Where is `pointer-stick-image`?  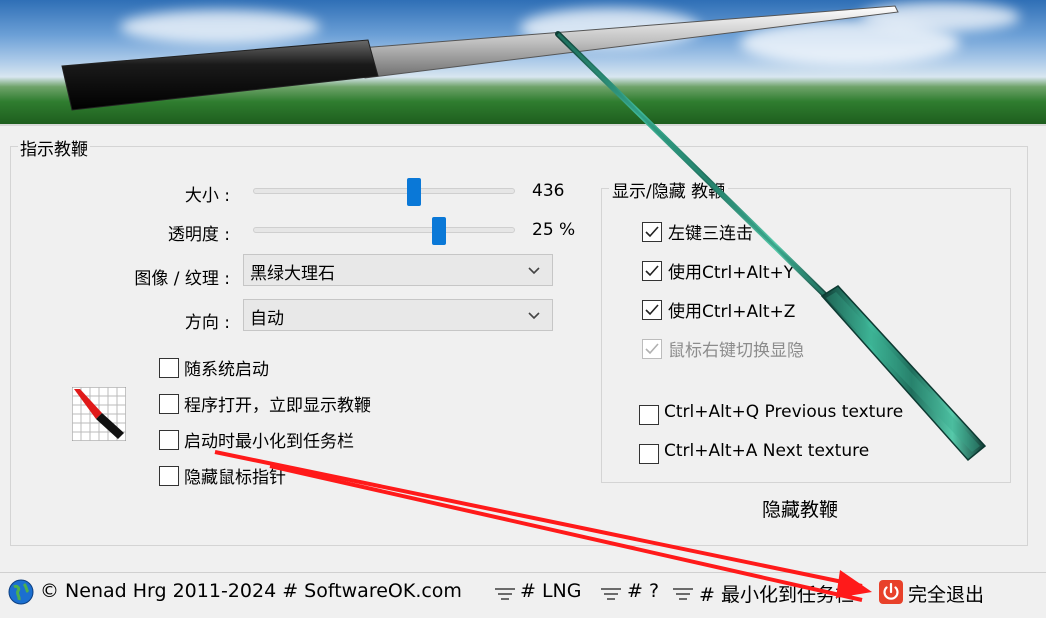 pointer-stick-image is located at coordinates (480, 58).